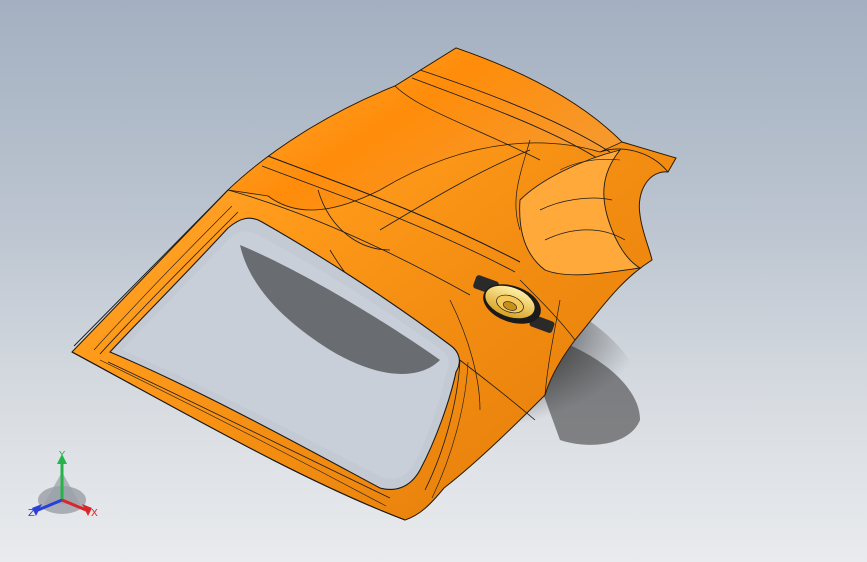 The height and width of the screenshot is (562, 867). What do you see at coordinates (94, 513) in the screenshot?
I see `x-axis-label: X` at bounding box center [94, 513].